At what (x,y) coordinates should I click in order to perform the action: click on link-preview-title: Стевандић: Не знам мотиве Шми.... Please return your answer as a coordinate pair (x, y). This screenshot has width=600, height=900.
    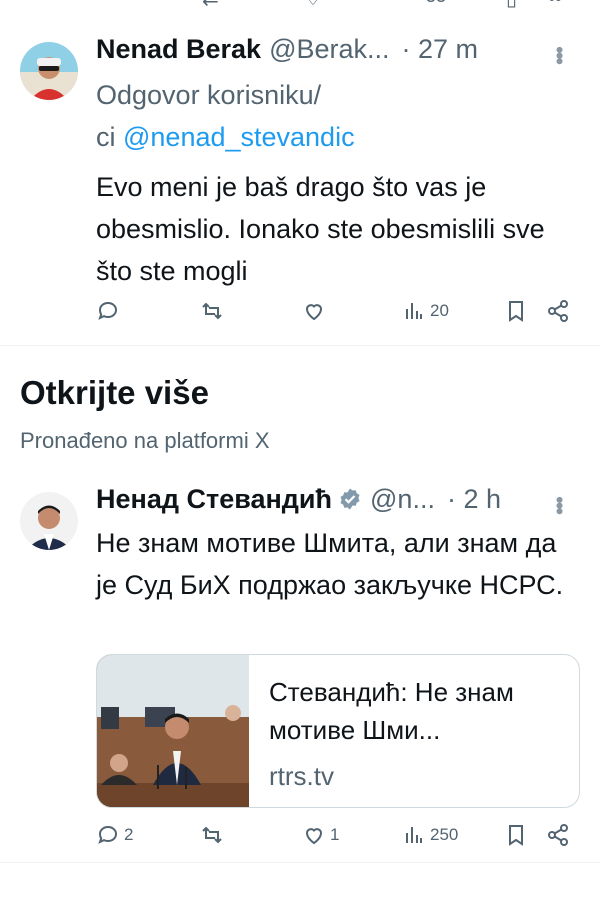
    Looking at the image, I should click on (391, 711).